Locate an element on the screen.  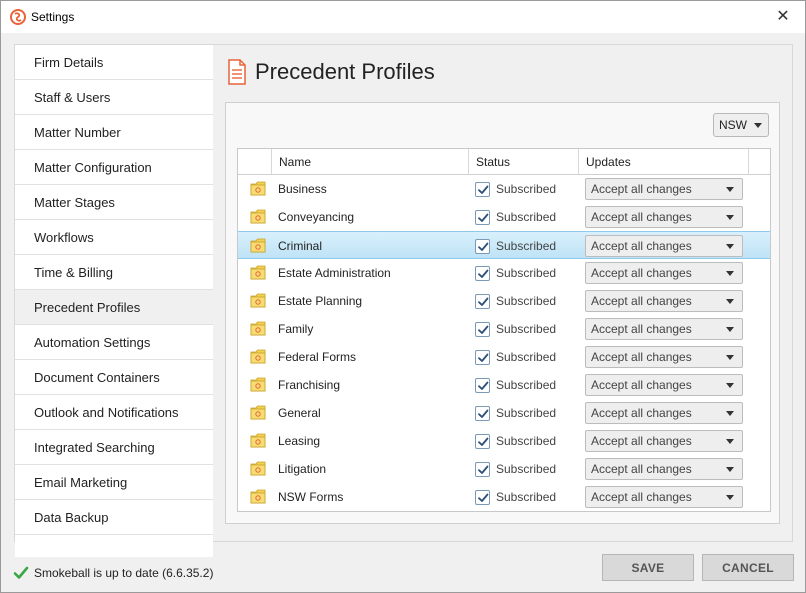
table-row: NSW Forms Subscribed Accept all changes is located at coordinates (504, 497).